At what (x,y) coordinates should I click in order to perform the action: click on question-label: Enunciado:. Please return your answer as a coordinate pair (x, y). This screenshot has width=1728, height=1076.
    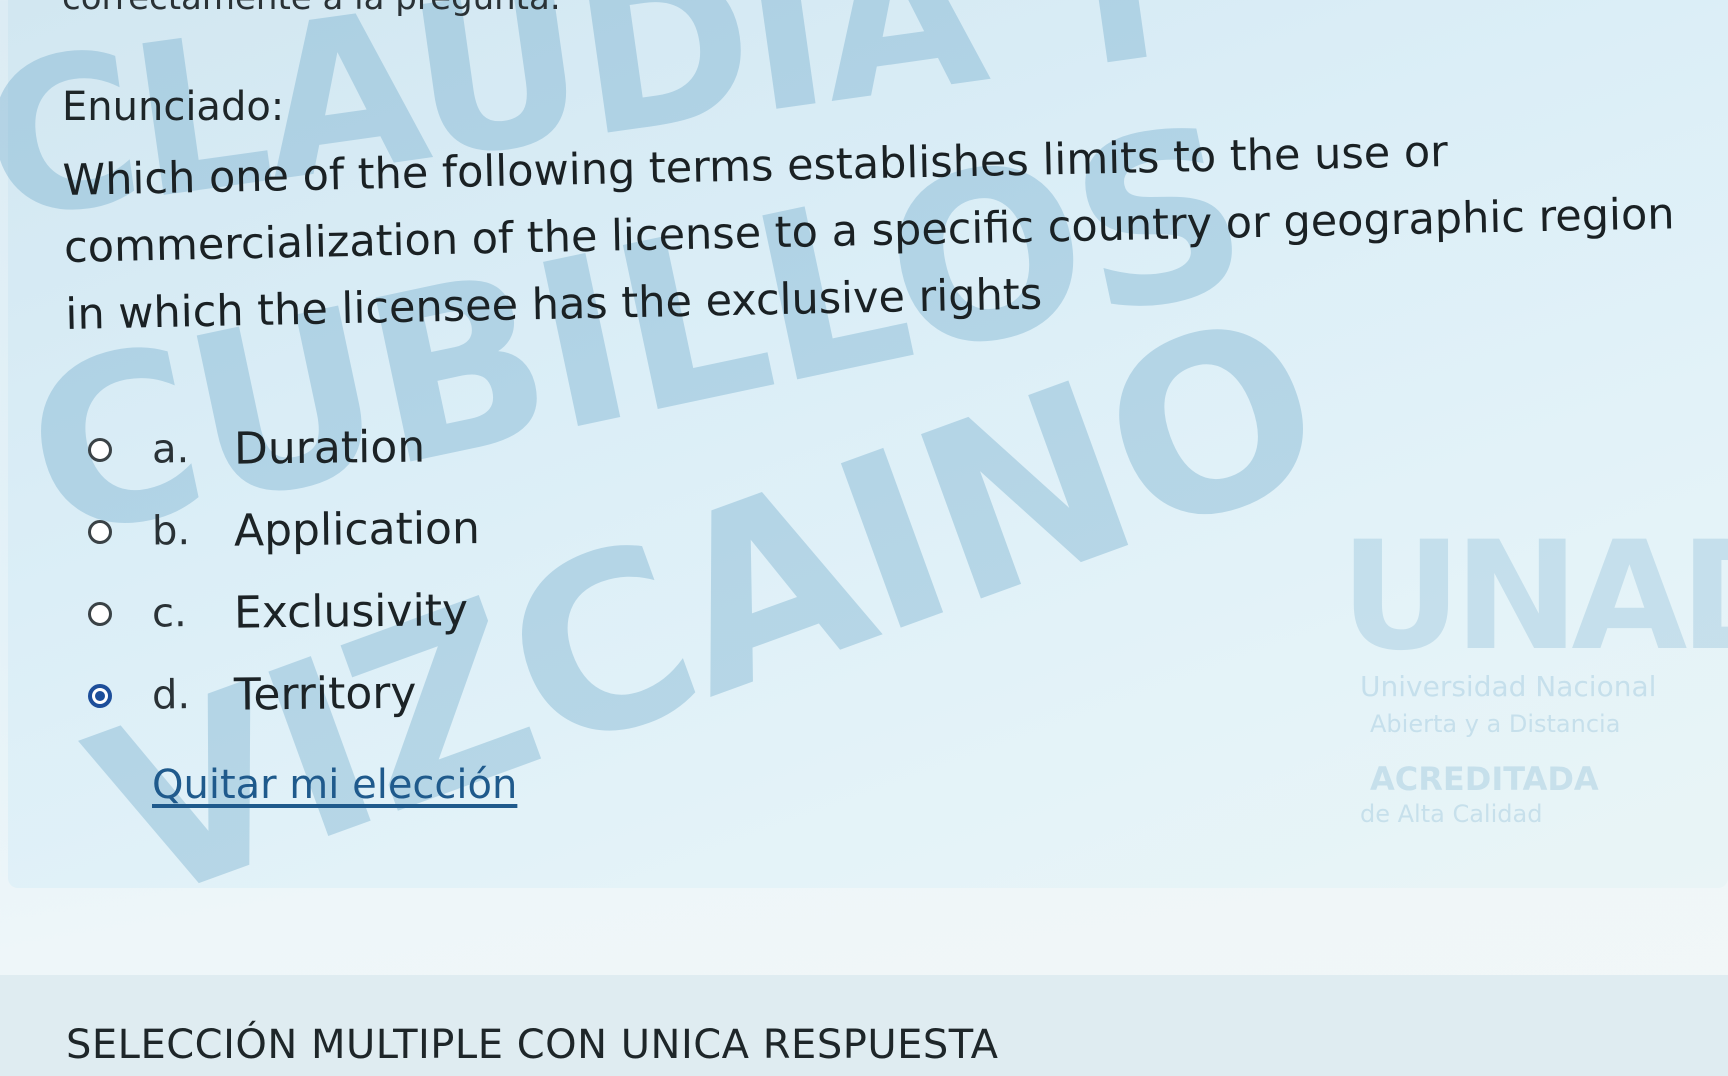
    Looking at the image, I should click on (173, 107).